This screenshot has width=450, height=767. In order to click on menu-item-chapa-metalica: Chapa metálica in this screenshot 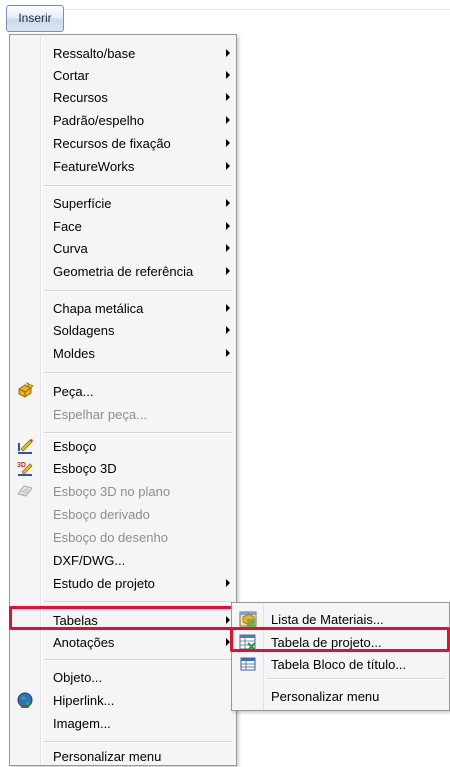, I will do `click(123, 308)`.